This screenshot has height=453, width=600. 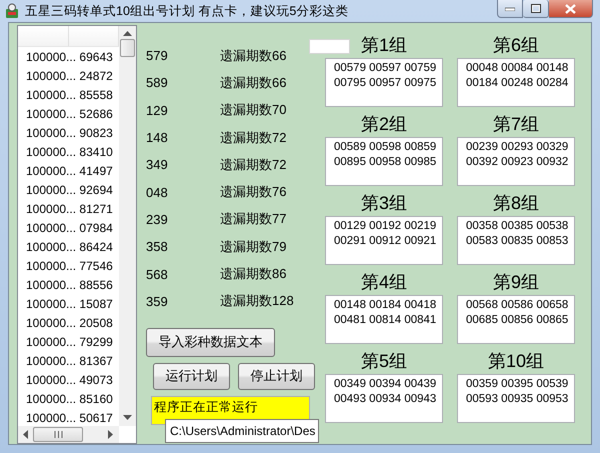 What do you see at coordinates (515, 124) in the screenshot?
I see `group-title: 第7组` at bounding box center [515, 124].